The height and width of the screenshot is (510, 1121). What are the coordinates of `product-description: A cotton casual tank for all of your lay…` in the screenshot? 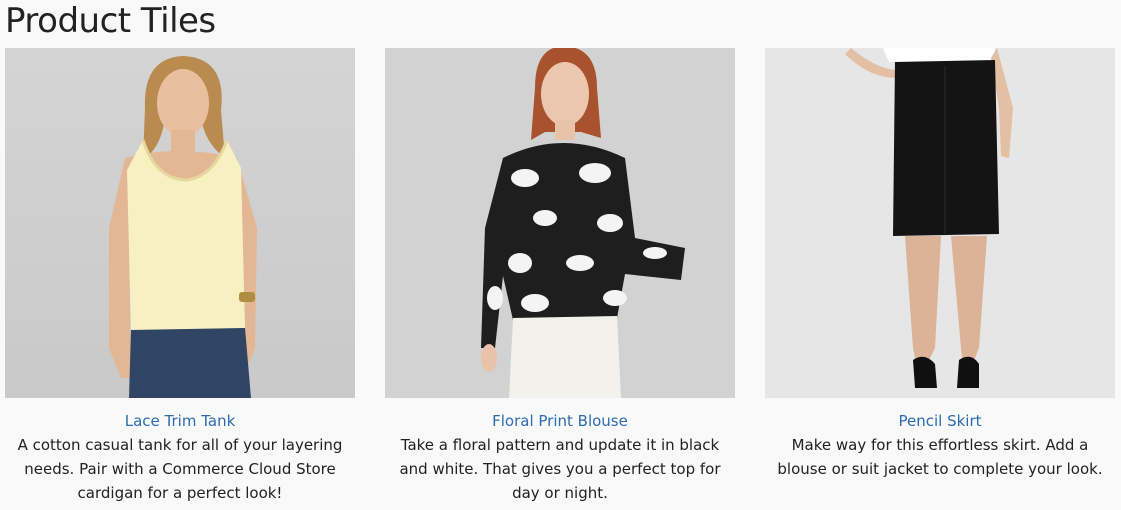 It's located at (180, 469).